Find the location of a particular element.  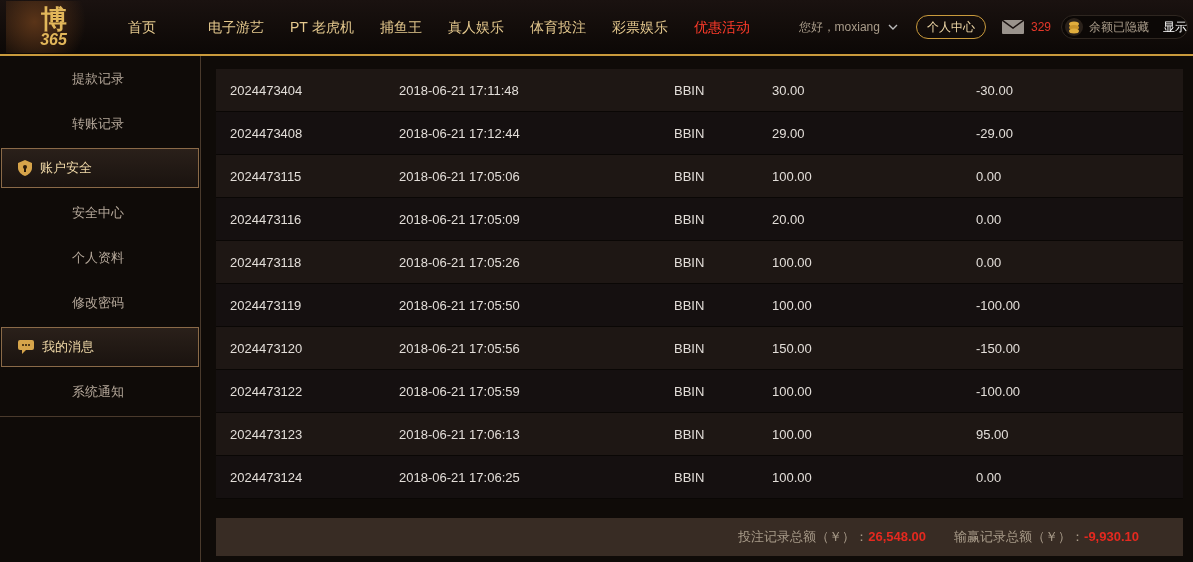

nav-link: PT 老虎机 is located at coordinates (322, 27).